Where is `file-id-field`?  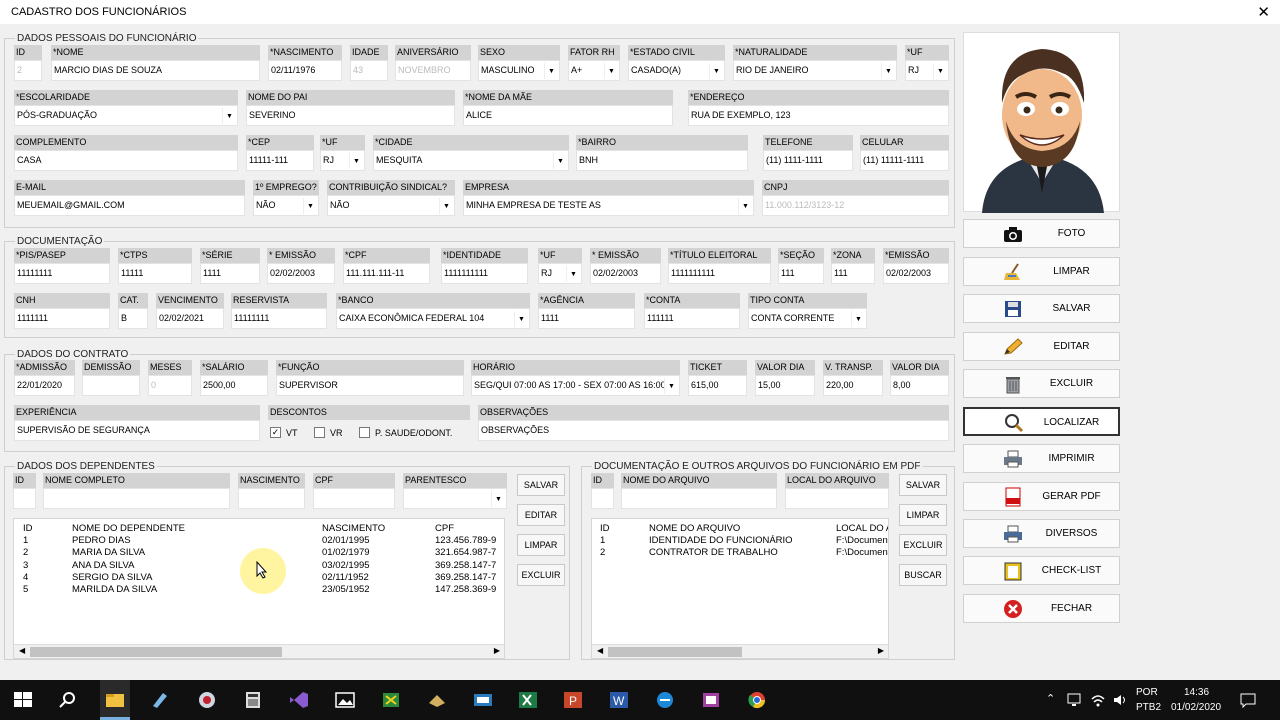
file-id-field is located at coordinates (602, 498).